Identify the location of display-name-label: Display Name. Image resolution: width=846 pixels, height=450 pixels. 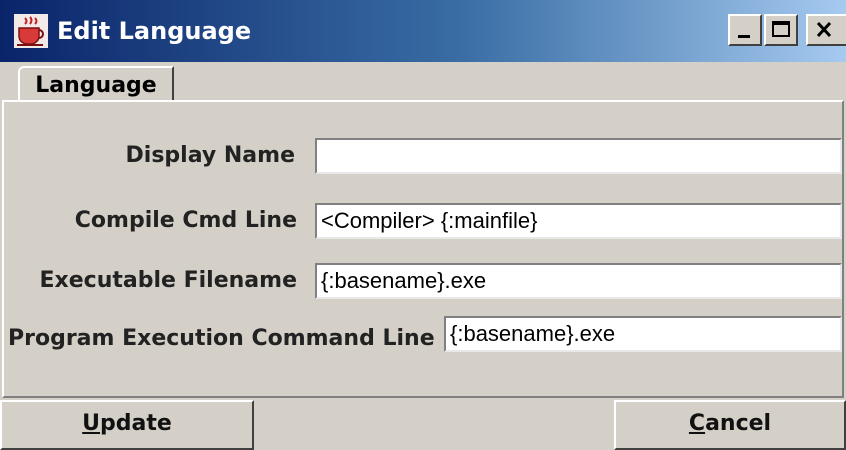
(210, 155).